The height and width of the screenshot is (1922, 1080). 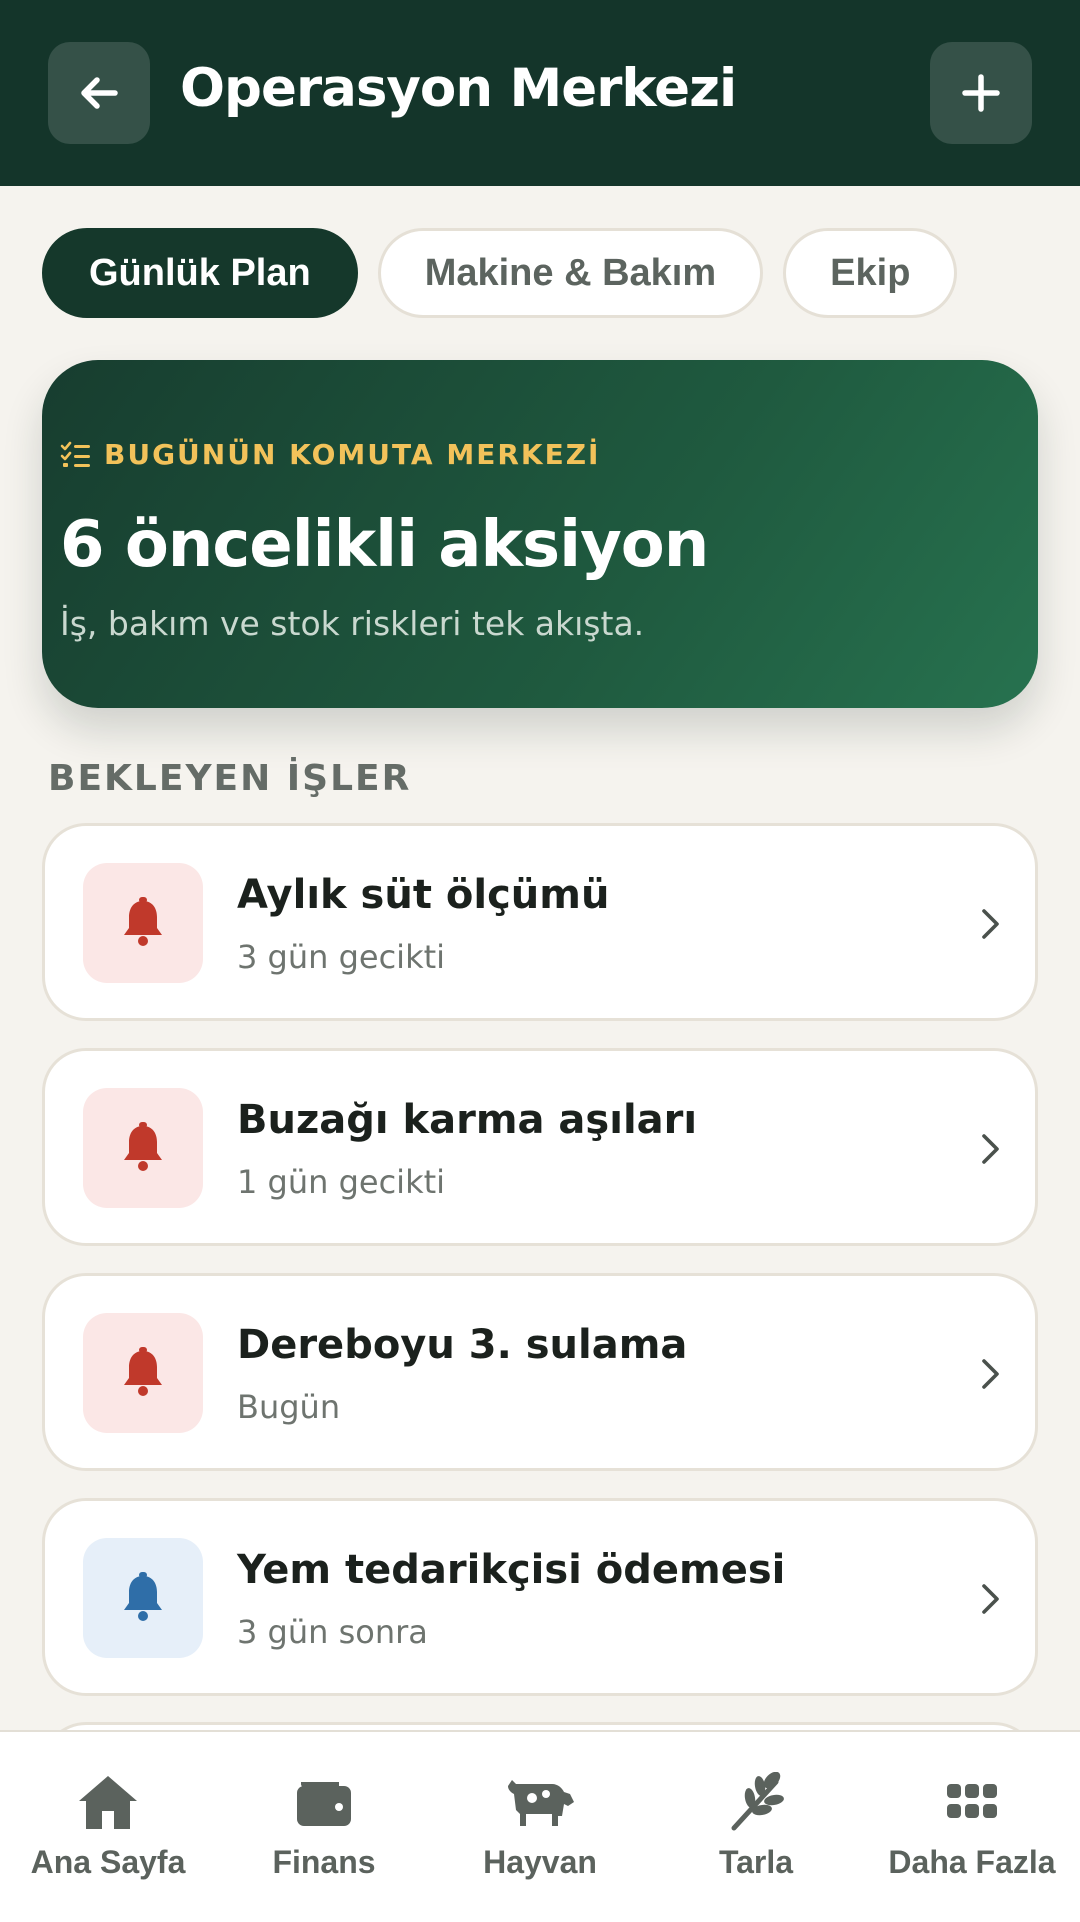 I want to click on nav-label: Ana Sayfa, so click(x=108, y=1862).